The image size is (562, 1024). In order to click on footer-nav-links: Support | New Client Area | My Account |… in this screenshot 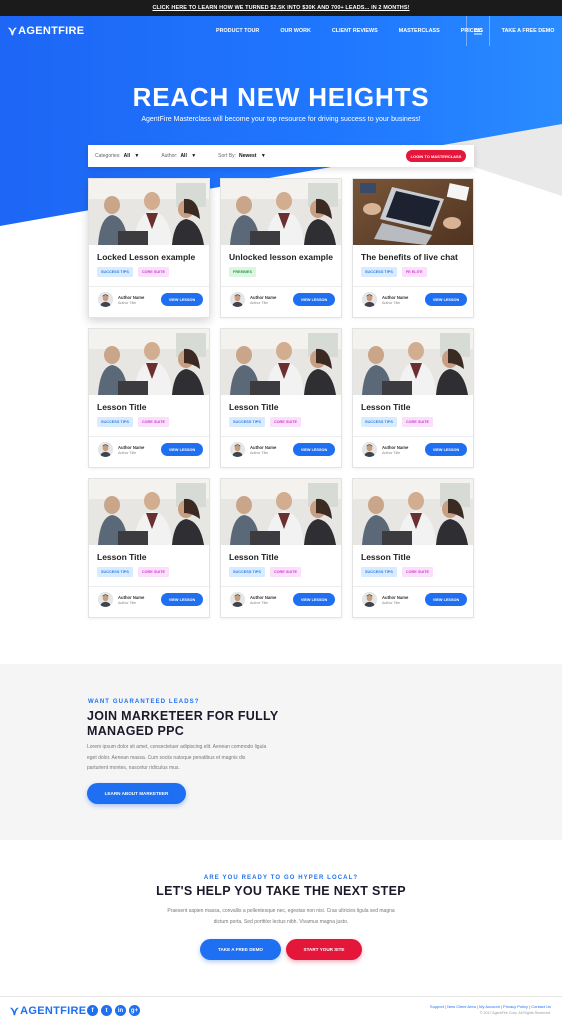, I will do `click(490, 1006)`.